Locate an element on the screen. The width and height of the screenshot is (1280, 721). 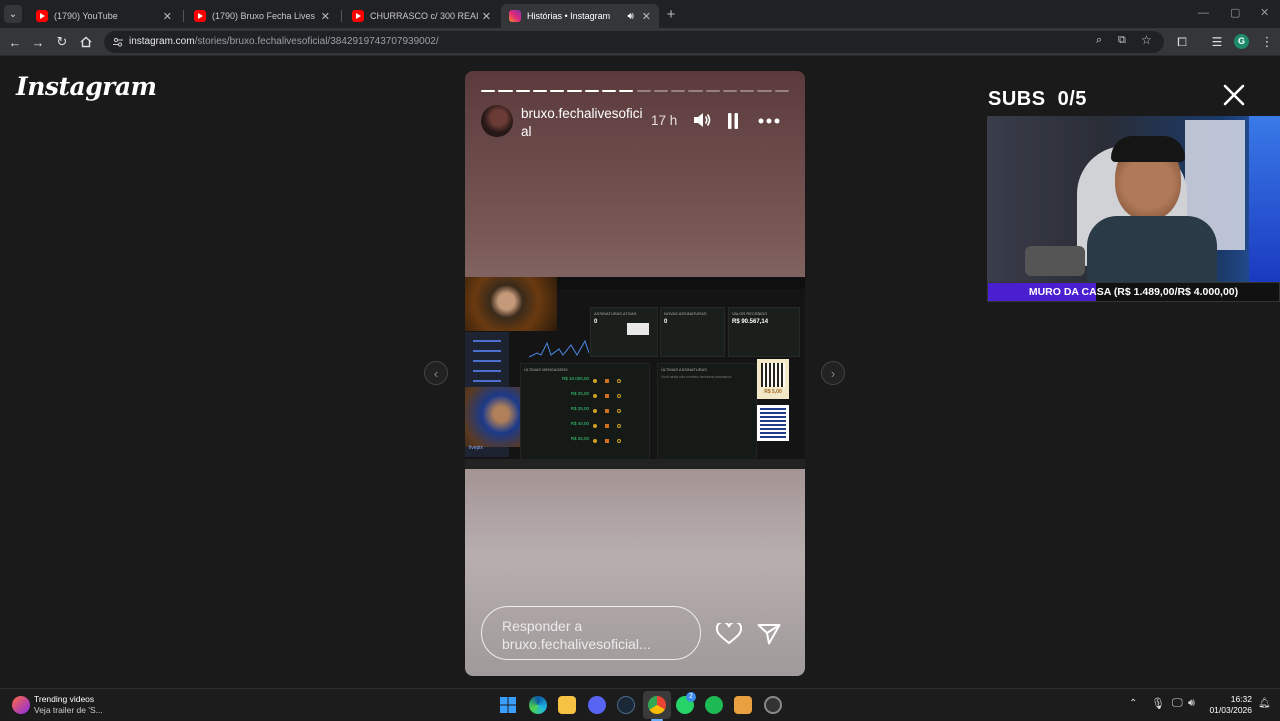
clock-time: 16:32 is located at coordinates (1231, 699).